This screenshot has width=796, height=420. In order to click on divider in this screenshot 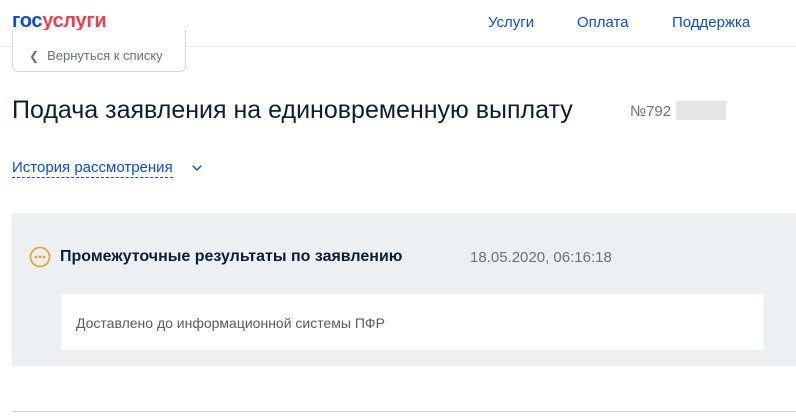, I will do `click(404, 411)`.